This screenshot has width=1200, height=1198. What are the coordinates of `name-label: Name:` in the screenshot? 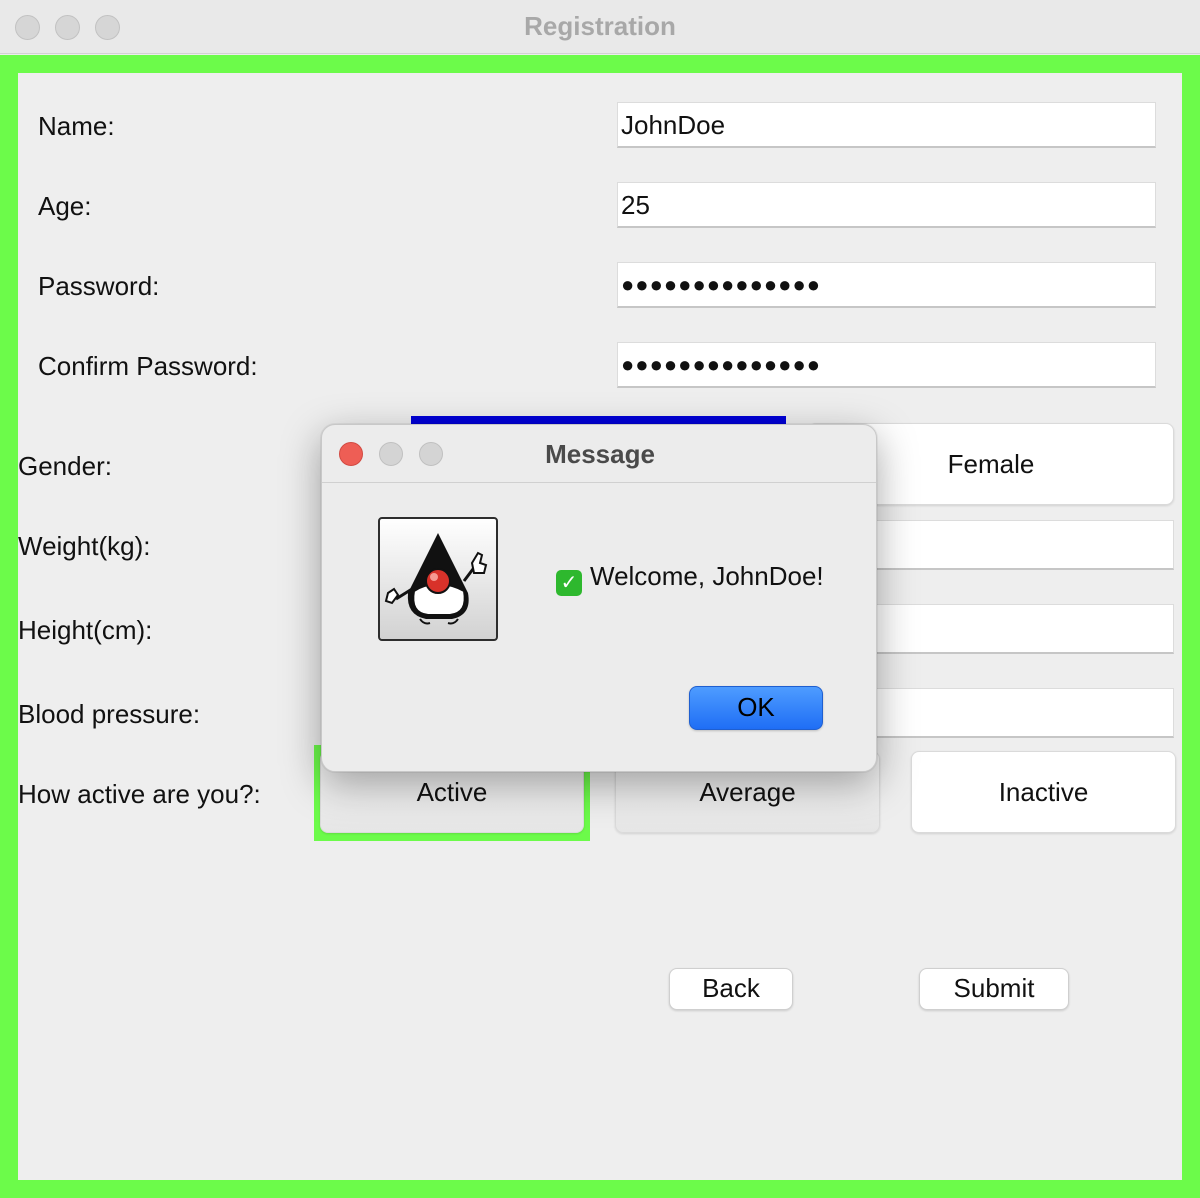 It's located at (76, 126).